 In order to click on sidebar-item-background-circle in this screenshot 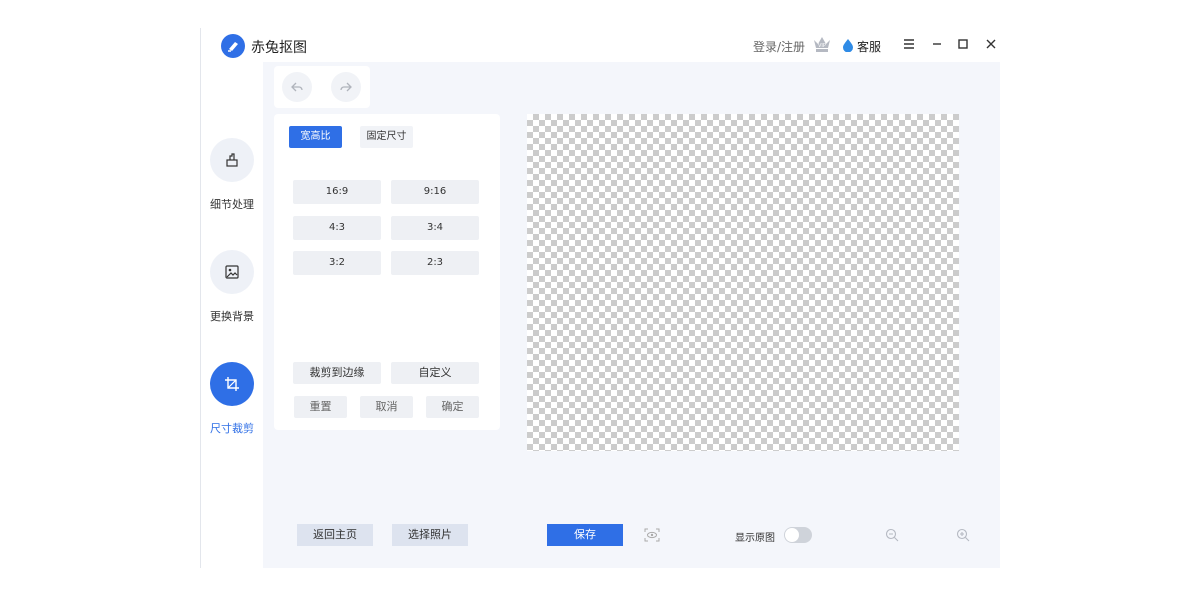, I will do `click(232, 272)`.